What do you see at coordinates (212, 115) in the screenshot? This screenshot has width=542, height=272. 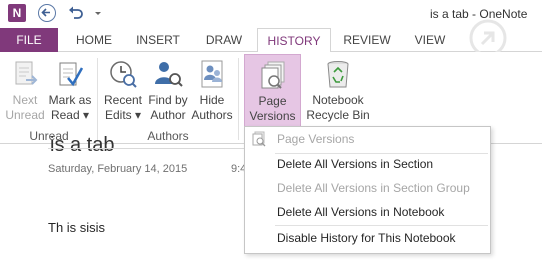 I see `hide-authors-label-2: Authors` at bounding box center [212, 115].